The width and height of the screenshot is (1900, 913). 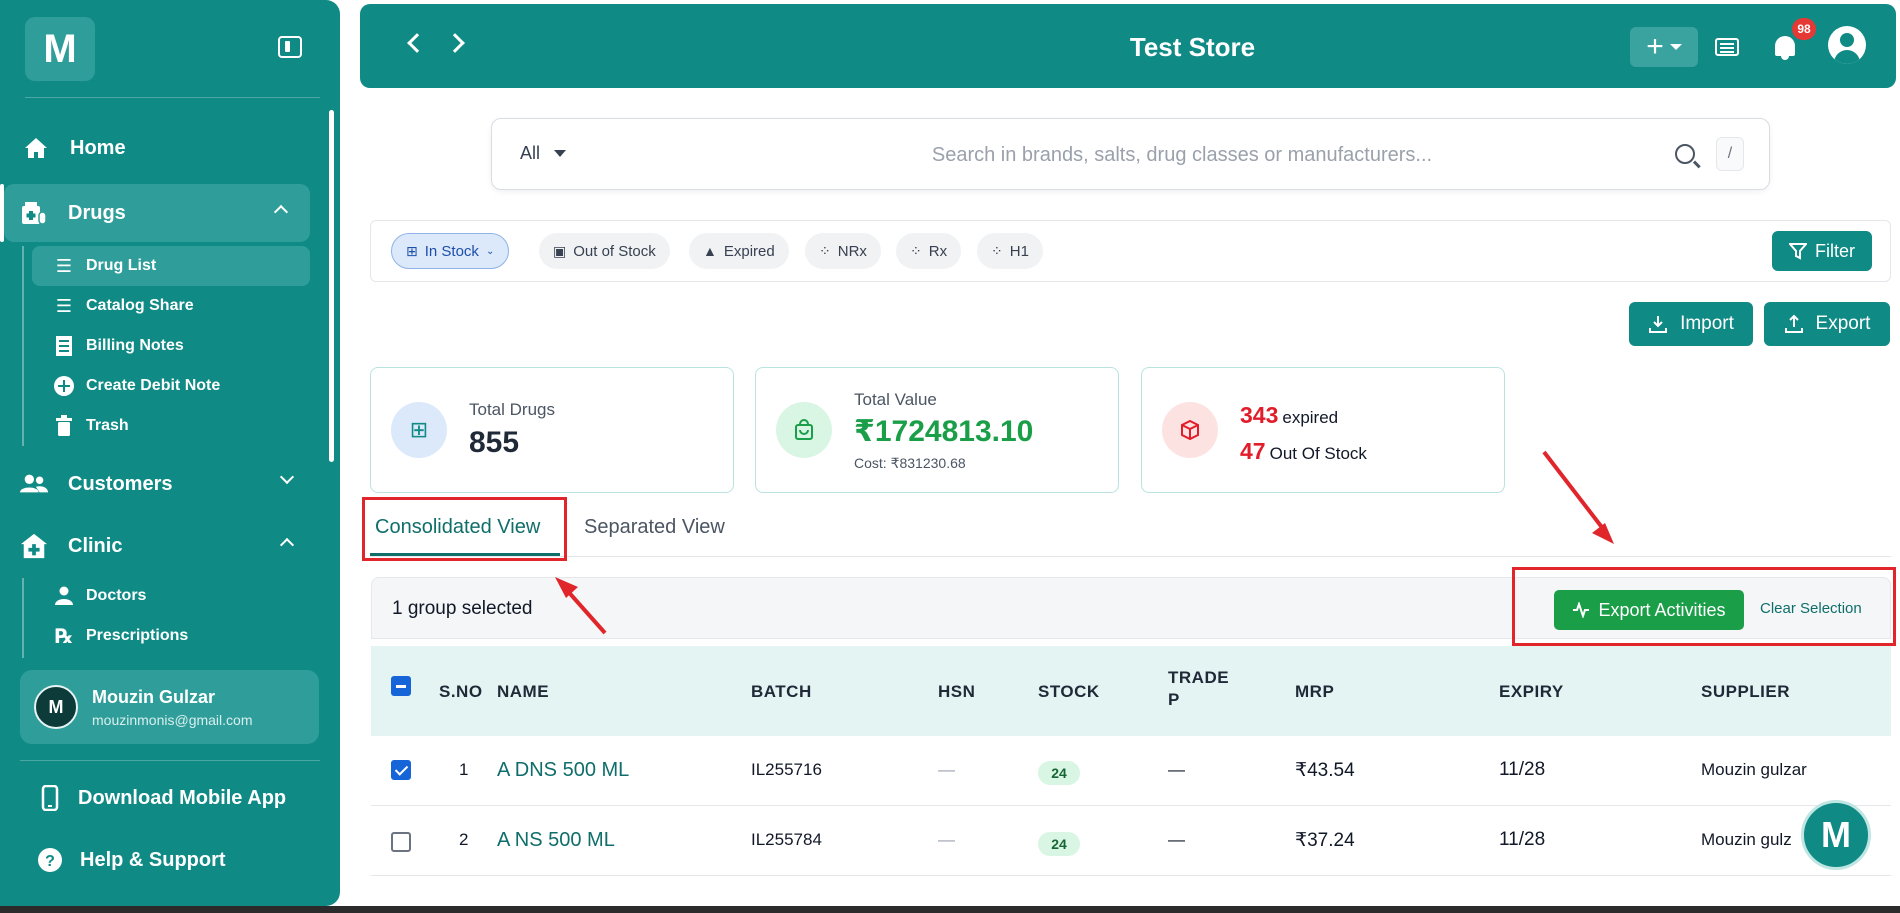 I want to click on chevron-down-icon, so click(x=287, y=477).